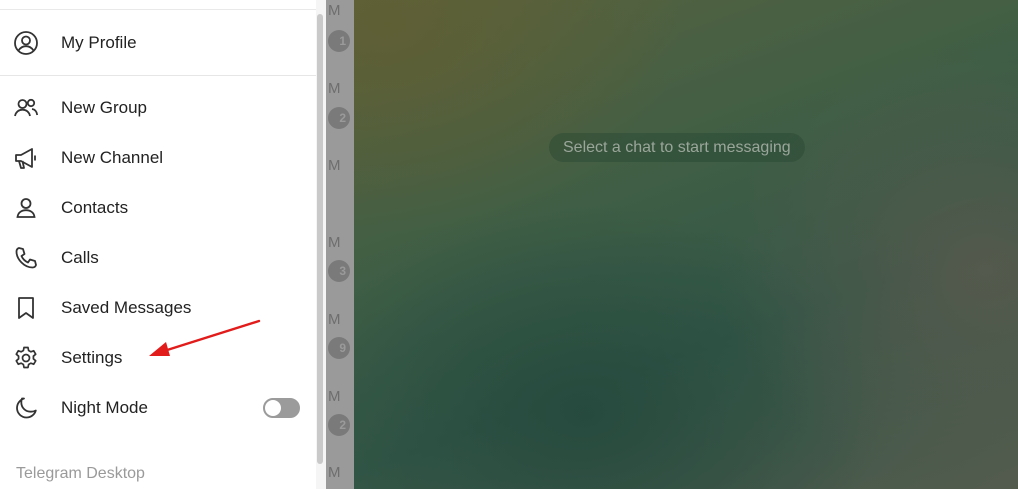 The image size is (1018, 489). What do you see at coordinates (95, 207) in the screenshot?
I see `menu-item-label: Contacts` at bounding box center [95, 207].